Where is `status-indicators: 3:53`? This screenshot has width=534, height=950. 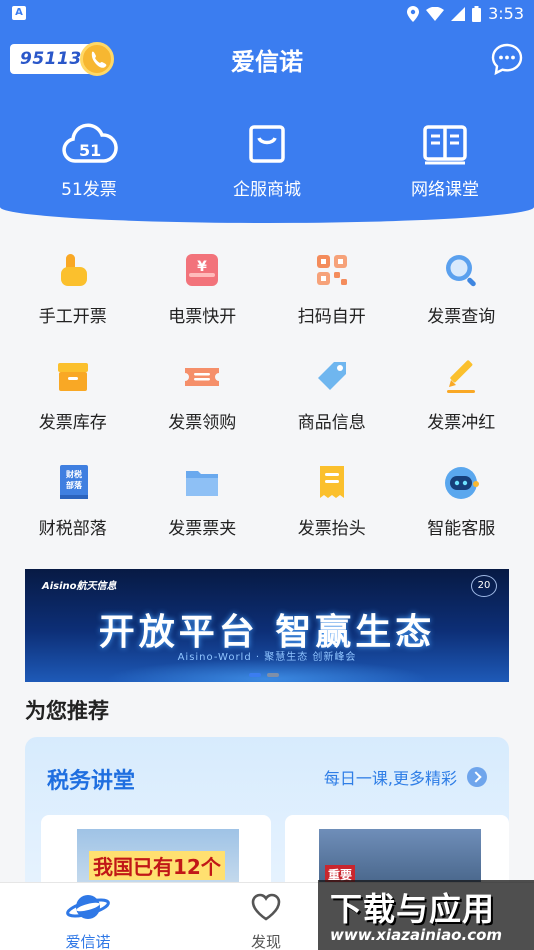
status-indicators: 3:53 is located at coordinates (465, 13).